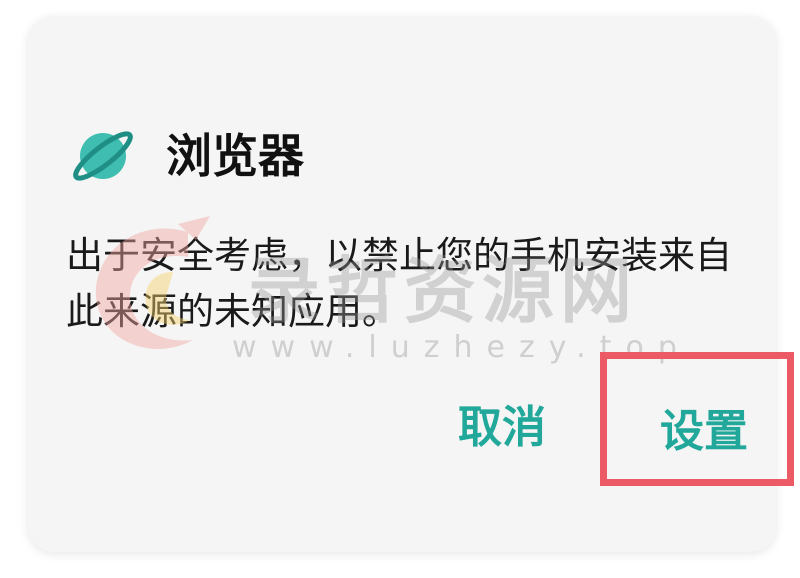 Image resolution: width=800 pixels, height=578 pixels. What do you see at coordinates (502, 428) in the screenshot?
I see `cancel-button: 取消` at bounding box center [502, 428].